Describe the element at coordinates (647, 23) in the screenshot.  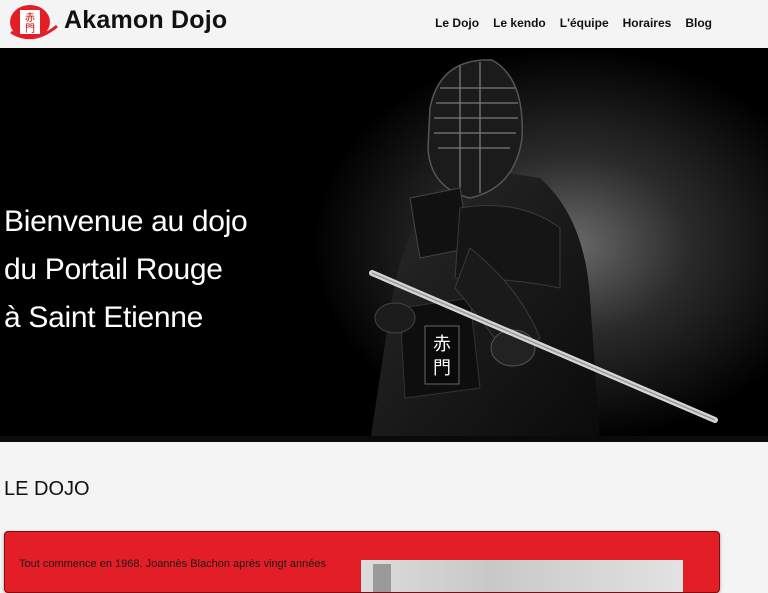
I see `nav-item-horaires: Horaires` at that location.